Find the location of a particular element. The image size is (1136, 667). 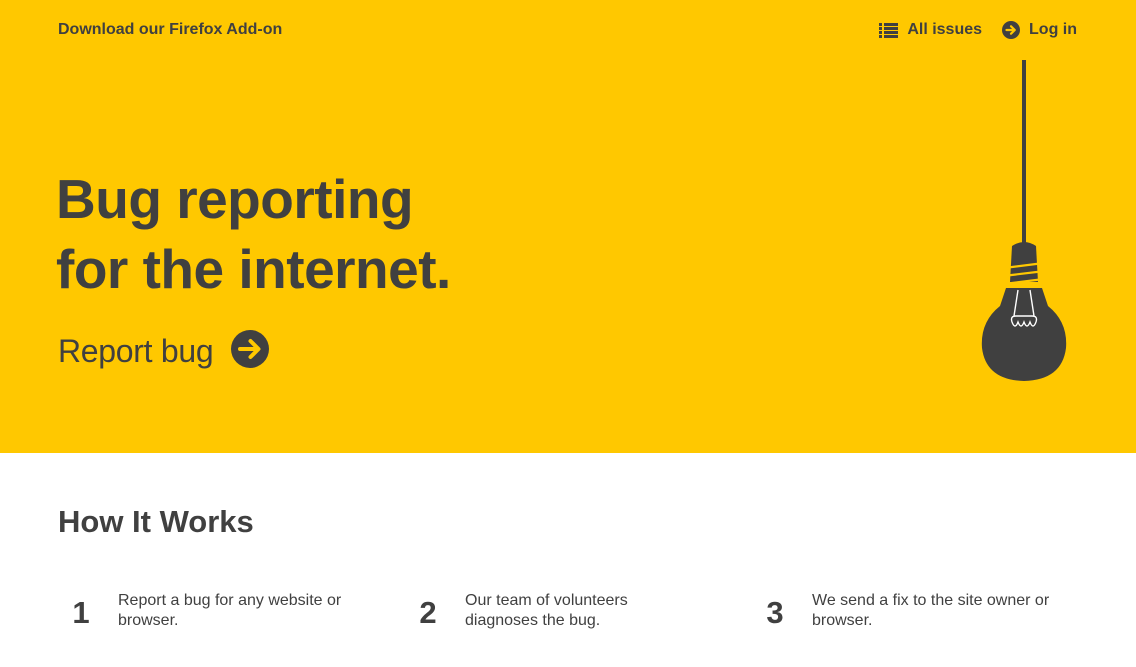

all-issues-link: All issues is located at coordinates (930, 30).